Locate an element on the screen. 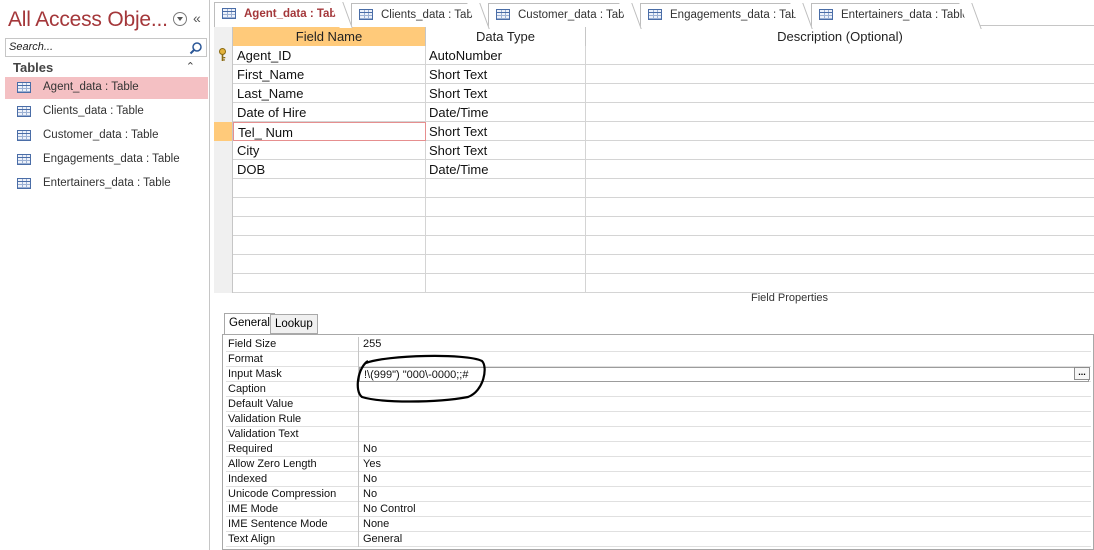 This screenshot has height=550, width=1094. nav-group-tables: Tables ⌃ is located at coordinates (106, 68).